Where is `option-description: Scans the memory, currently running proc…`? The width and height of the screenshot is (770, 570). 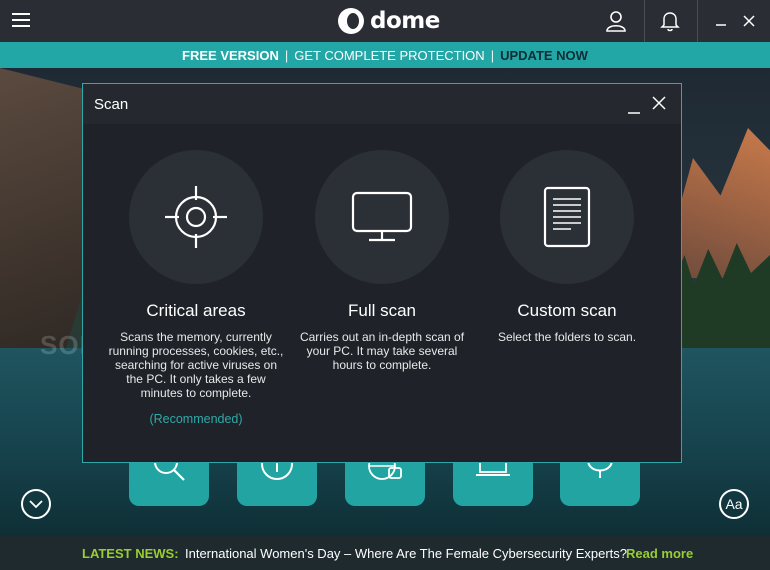
option-description: Scans the memory, currently running proc… is located at coordinates (196, 365).